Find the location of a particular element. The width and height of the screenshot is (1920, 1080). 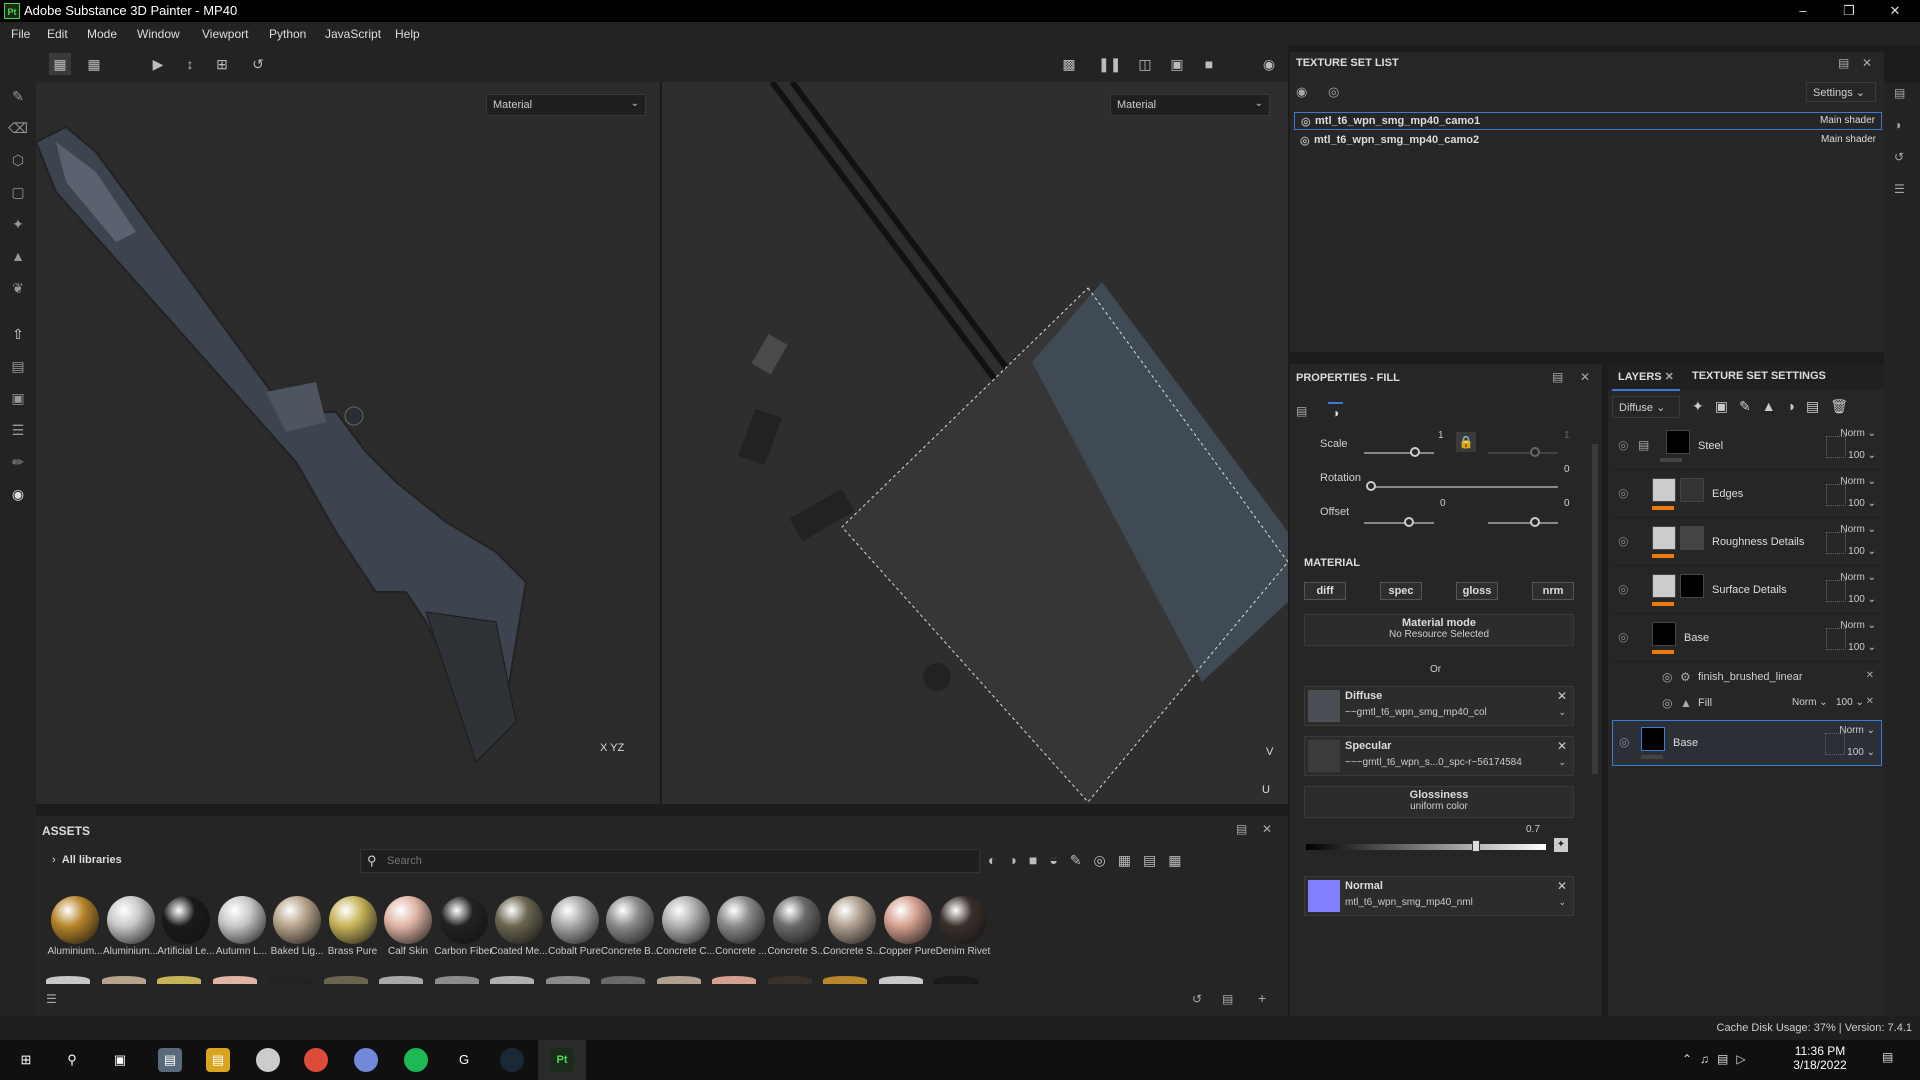

folder-icon: ▤ is located at coordinates (1227, 999).